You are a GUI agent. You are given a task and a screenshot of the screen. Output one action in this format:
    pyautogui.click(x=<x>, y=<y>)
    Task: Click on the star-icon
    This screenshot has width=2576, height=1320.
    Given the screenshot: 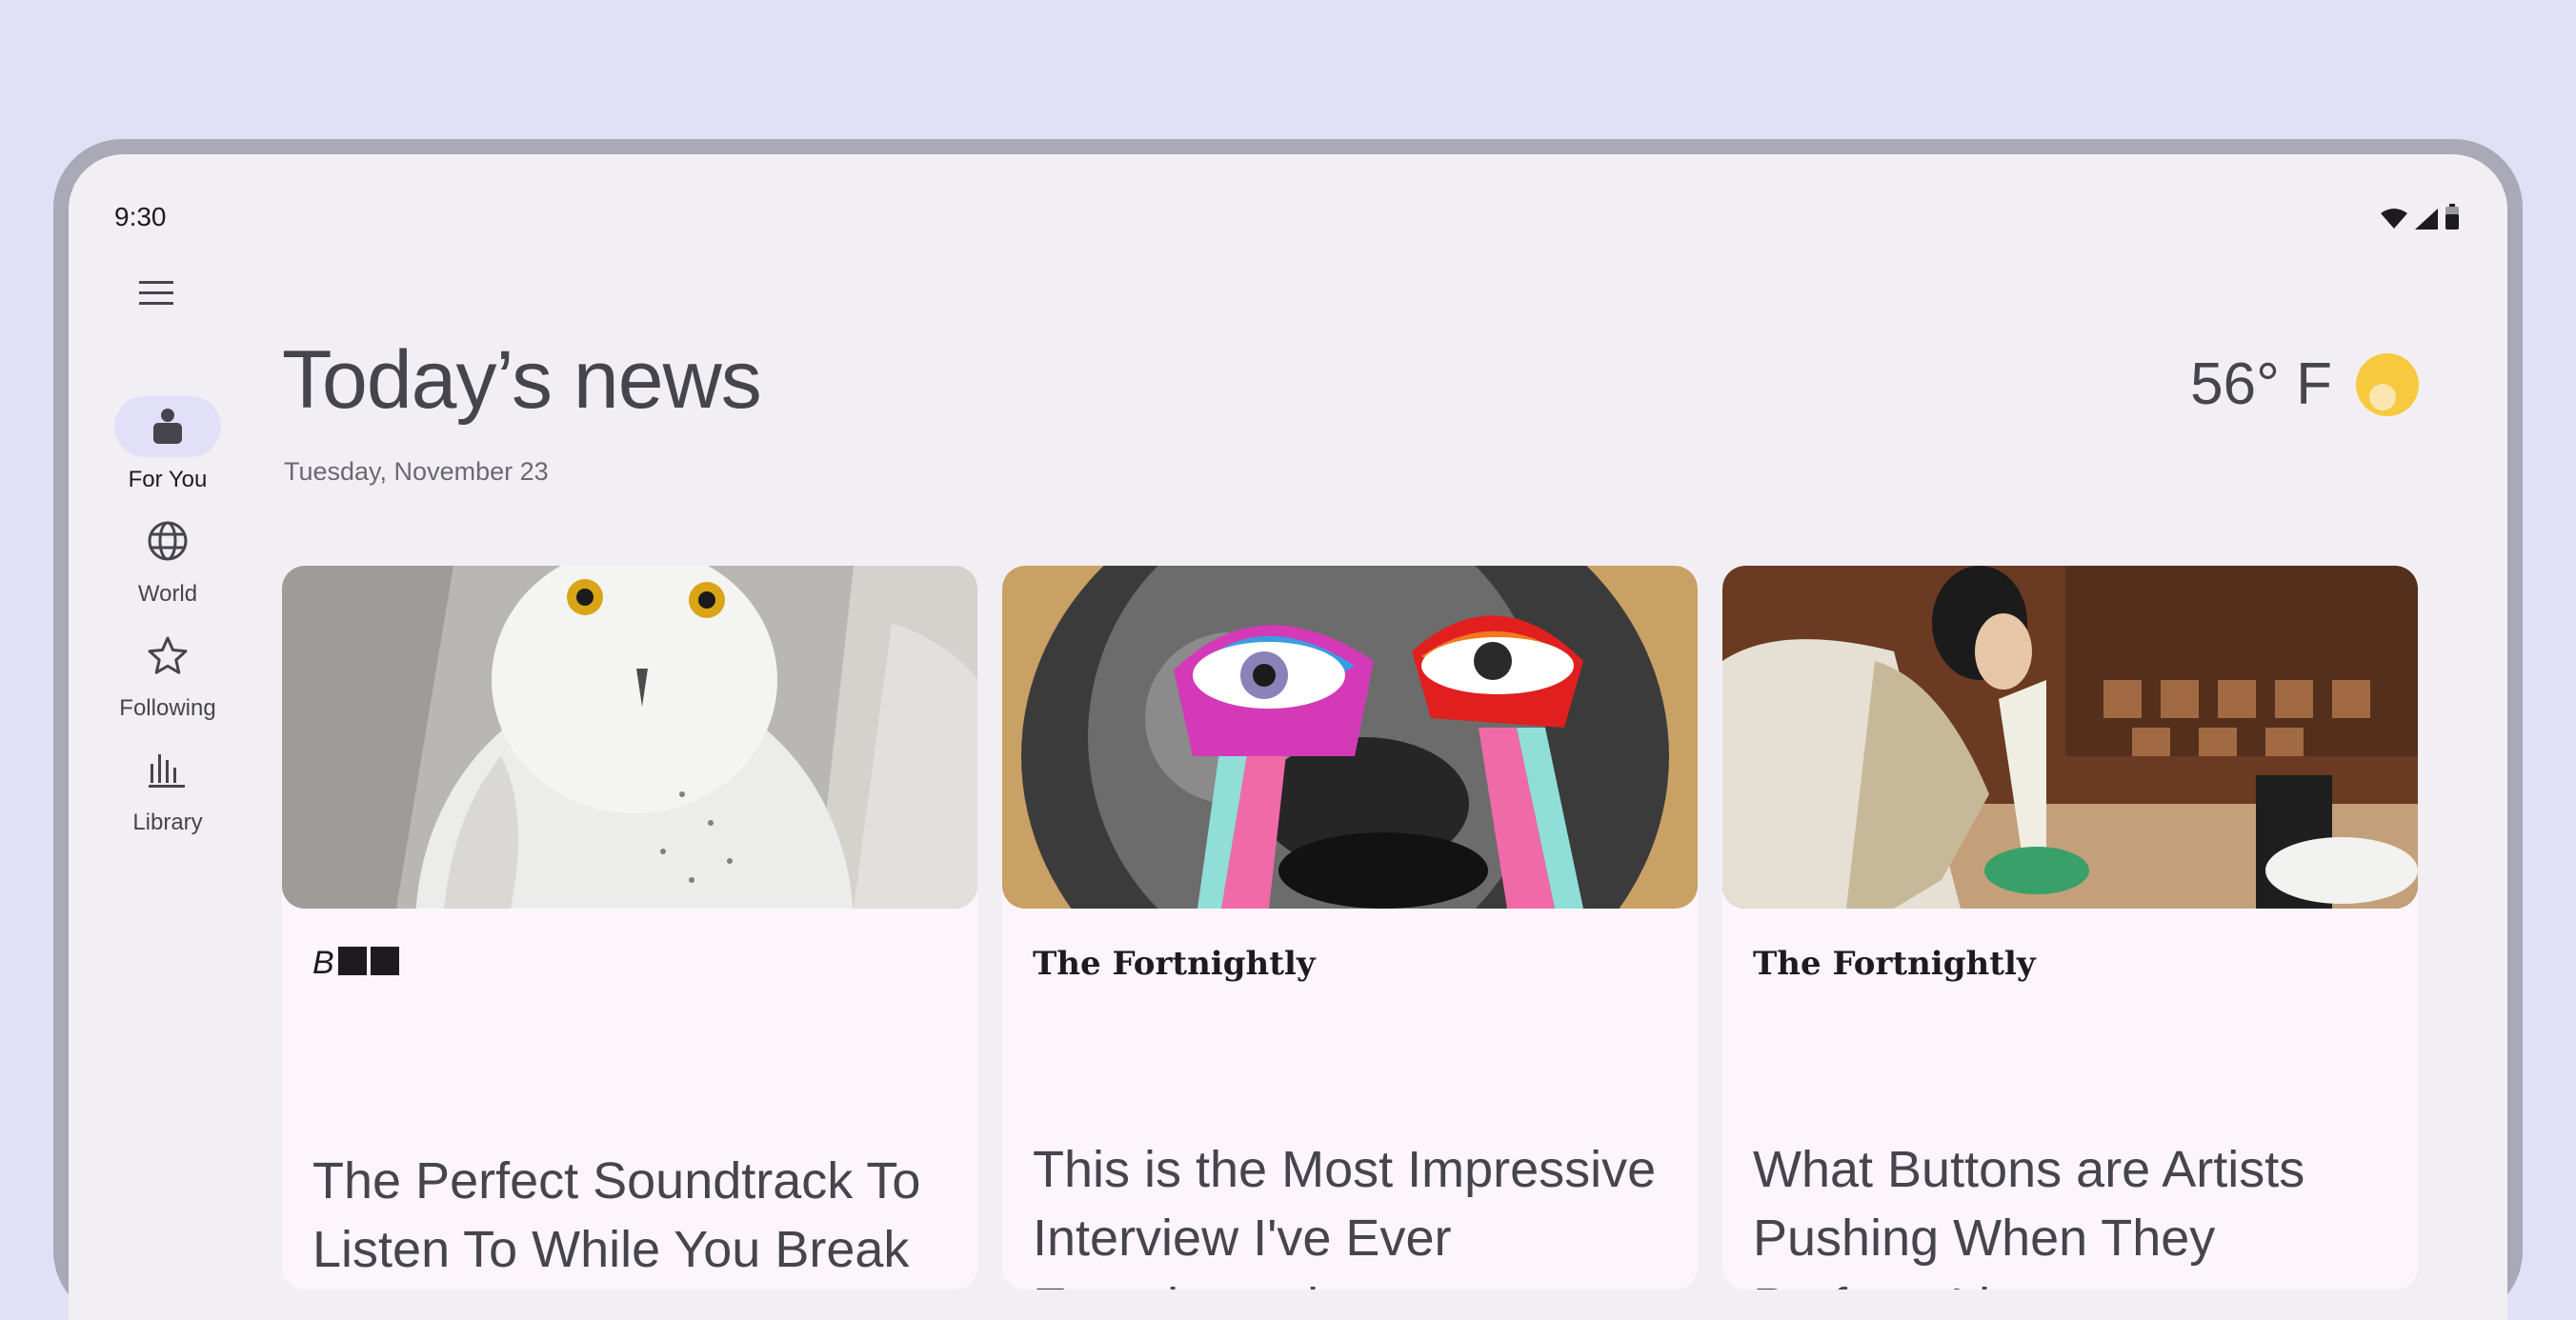 What is the action you would take?
    pyautogui.click(x=168, y=655)
    